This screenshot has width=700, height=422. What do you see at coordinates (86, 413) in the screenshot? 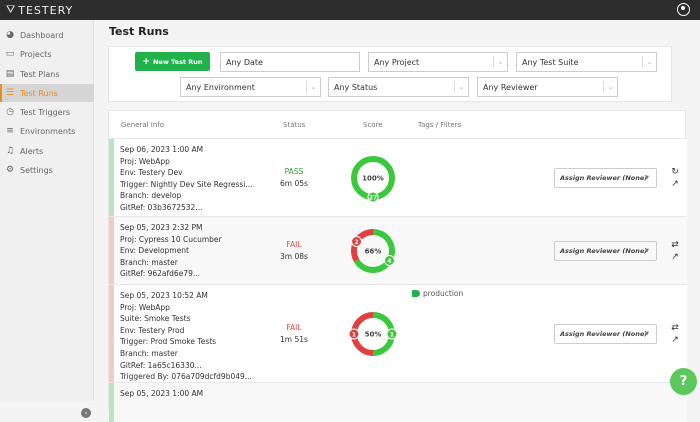
I see `collapse-sidebar-icon: ‹` at bounding box center [86, 413].